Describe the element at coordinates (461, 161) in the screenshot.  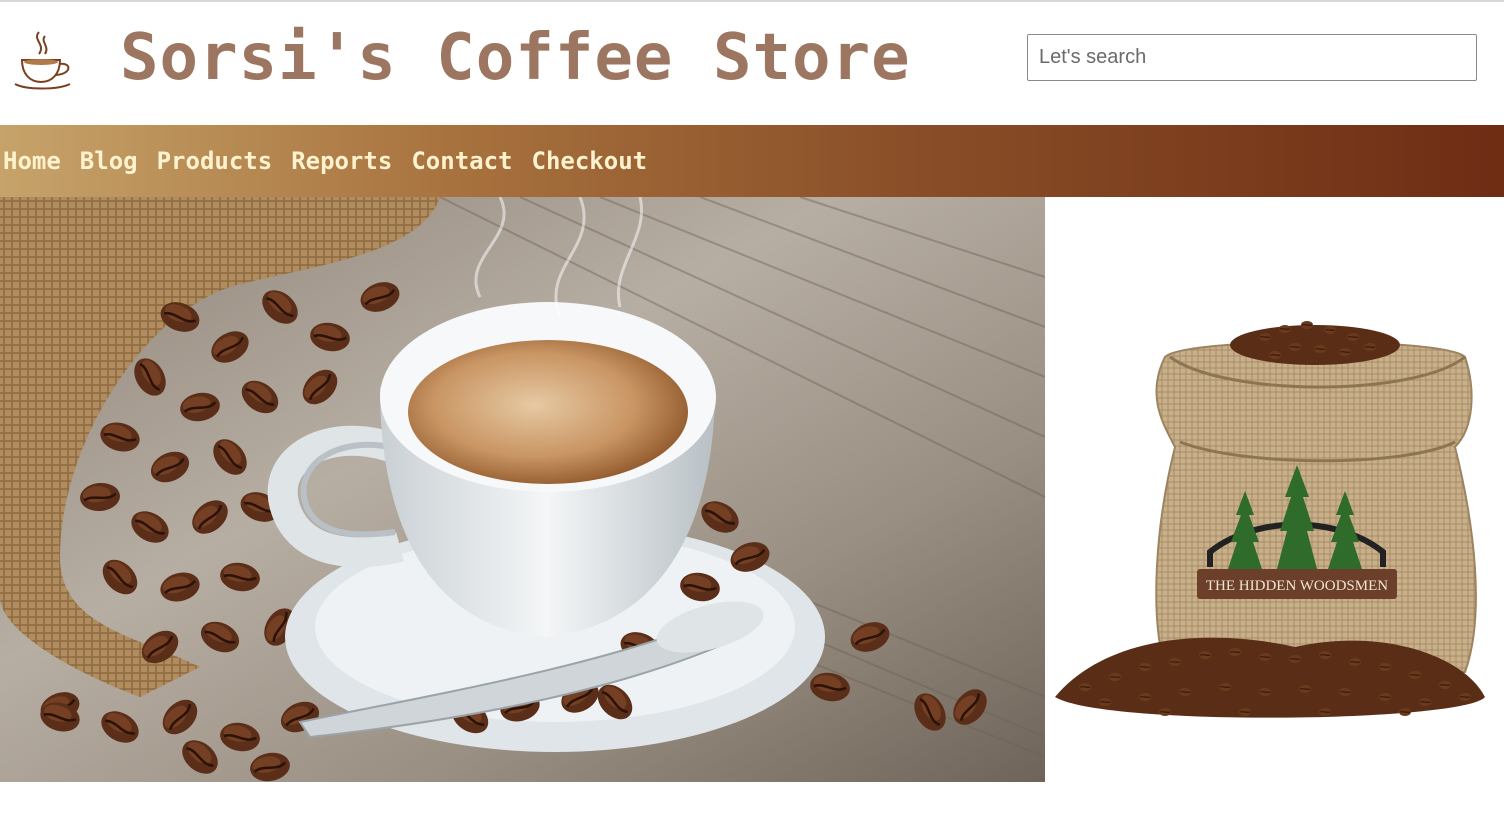
I see `nav-contact-link: Contact` at that location.